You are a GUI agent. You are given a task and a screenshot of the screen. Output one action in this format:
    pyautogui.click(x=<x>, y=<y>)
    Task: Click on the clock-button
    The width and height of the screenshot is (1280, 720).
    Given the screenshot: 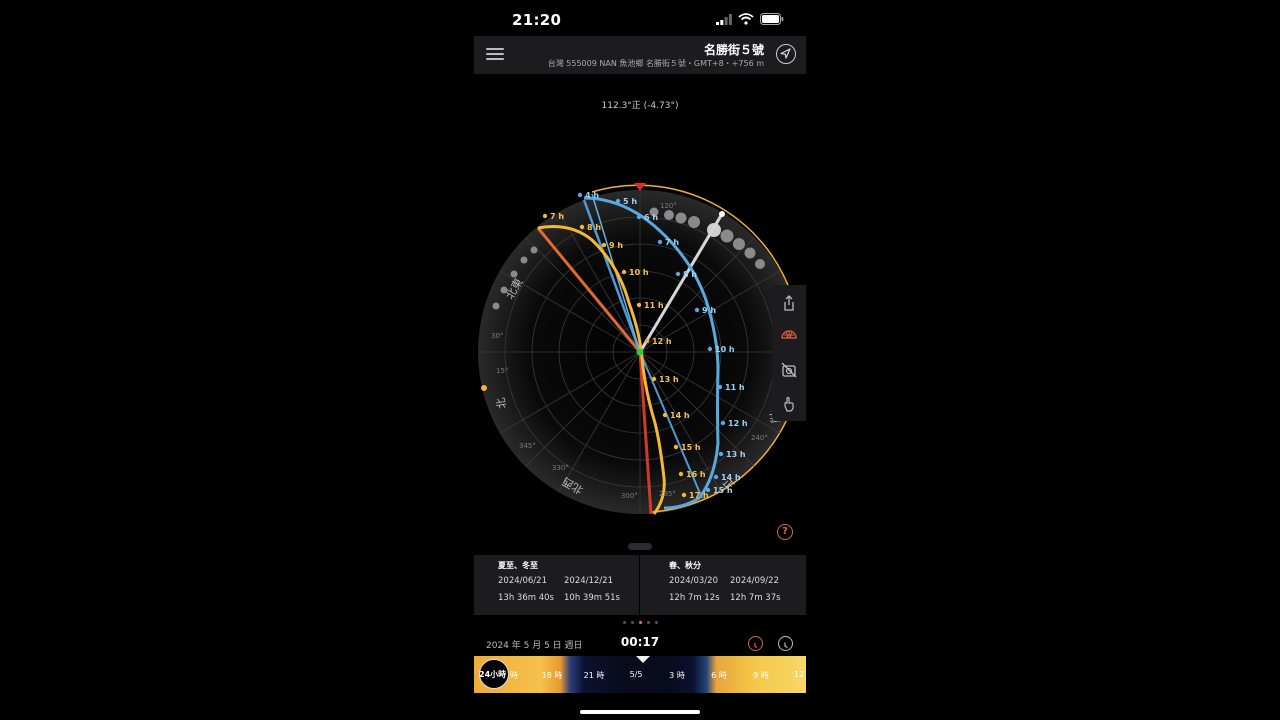 What is the action you would take?
    pyautogui.click(x=785, y=643)
    